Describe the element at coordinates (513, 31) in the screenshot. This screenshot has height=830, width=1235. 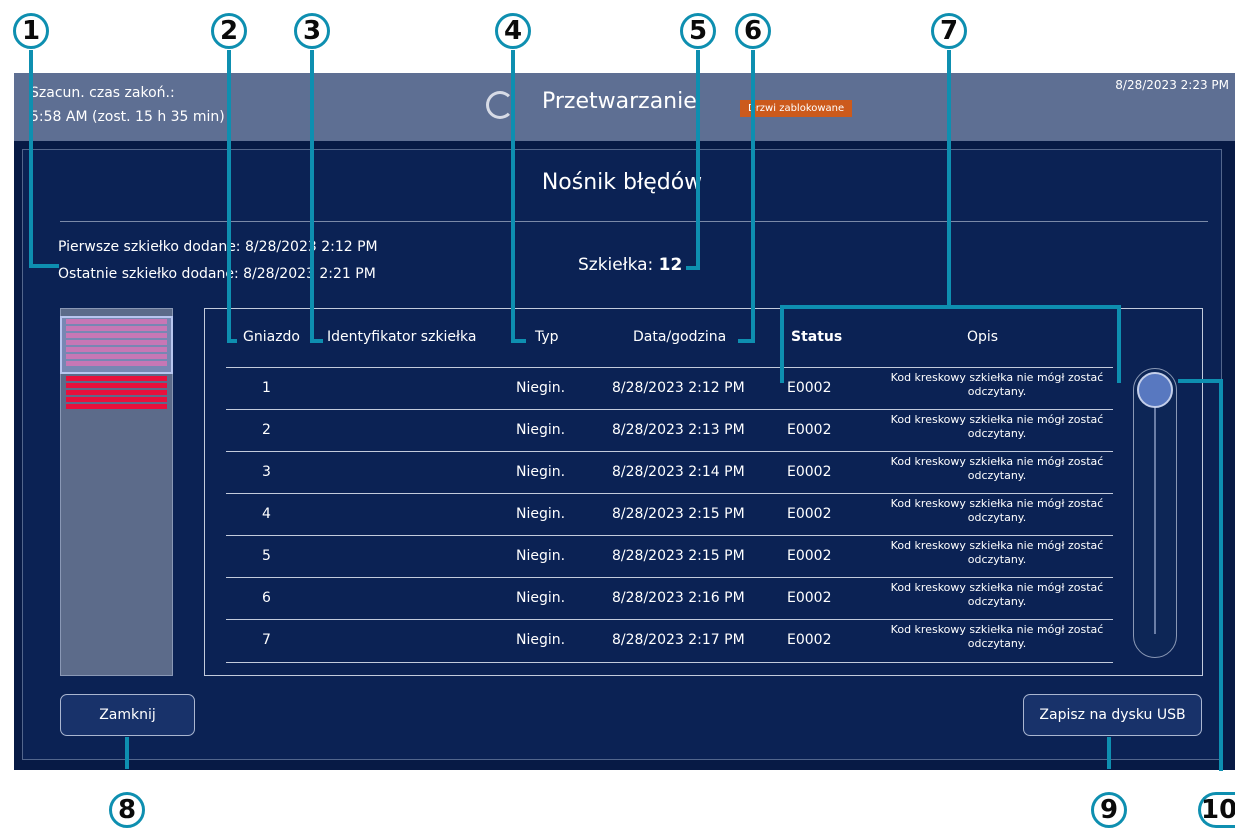
I see `callout-4: 4` at that location.